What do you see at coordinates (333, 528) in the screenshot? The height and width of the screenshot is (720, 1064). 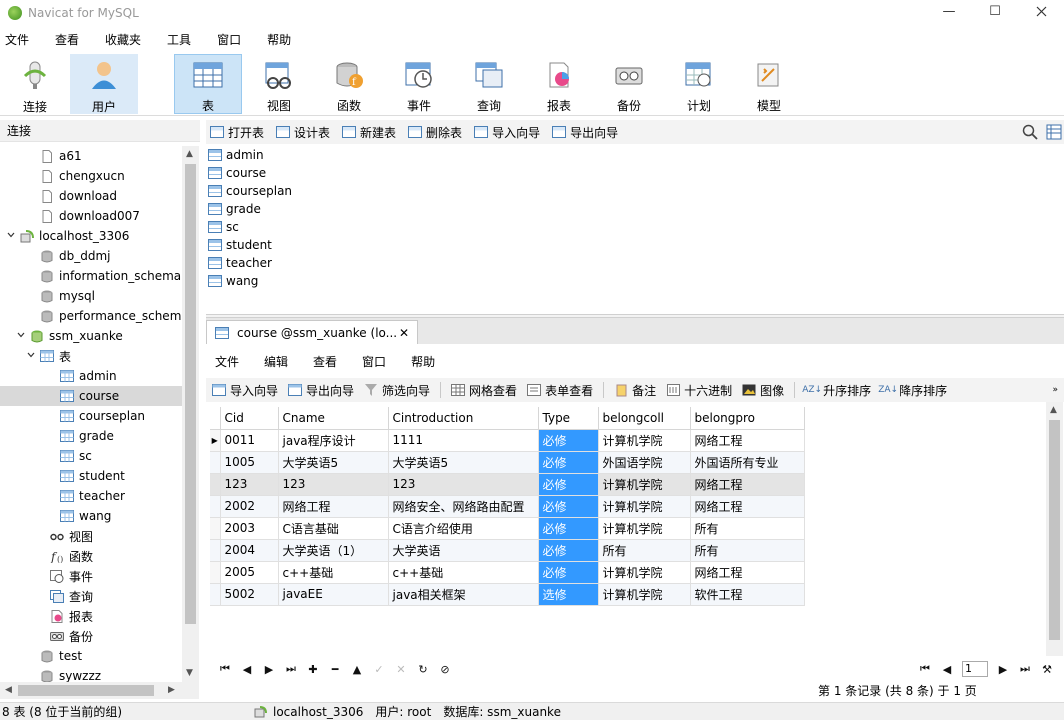 I see `grid-cell: C语言基础` at bounding box center [333, 528].